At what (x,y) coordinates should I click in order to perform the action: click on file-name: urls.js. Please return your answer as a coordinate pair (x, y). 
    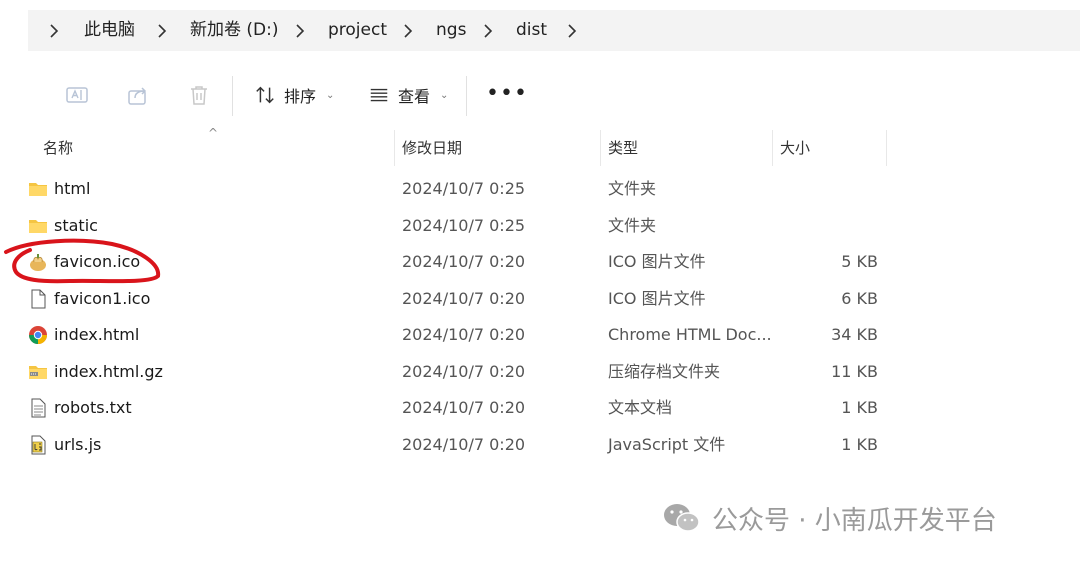
    Looking at the image, I should click on (78, 444).